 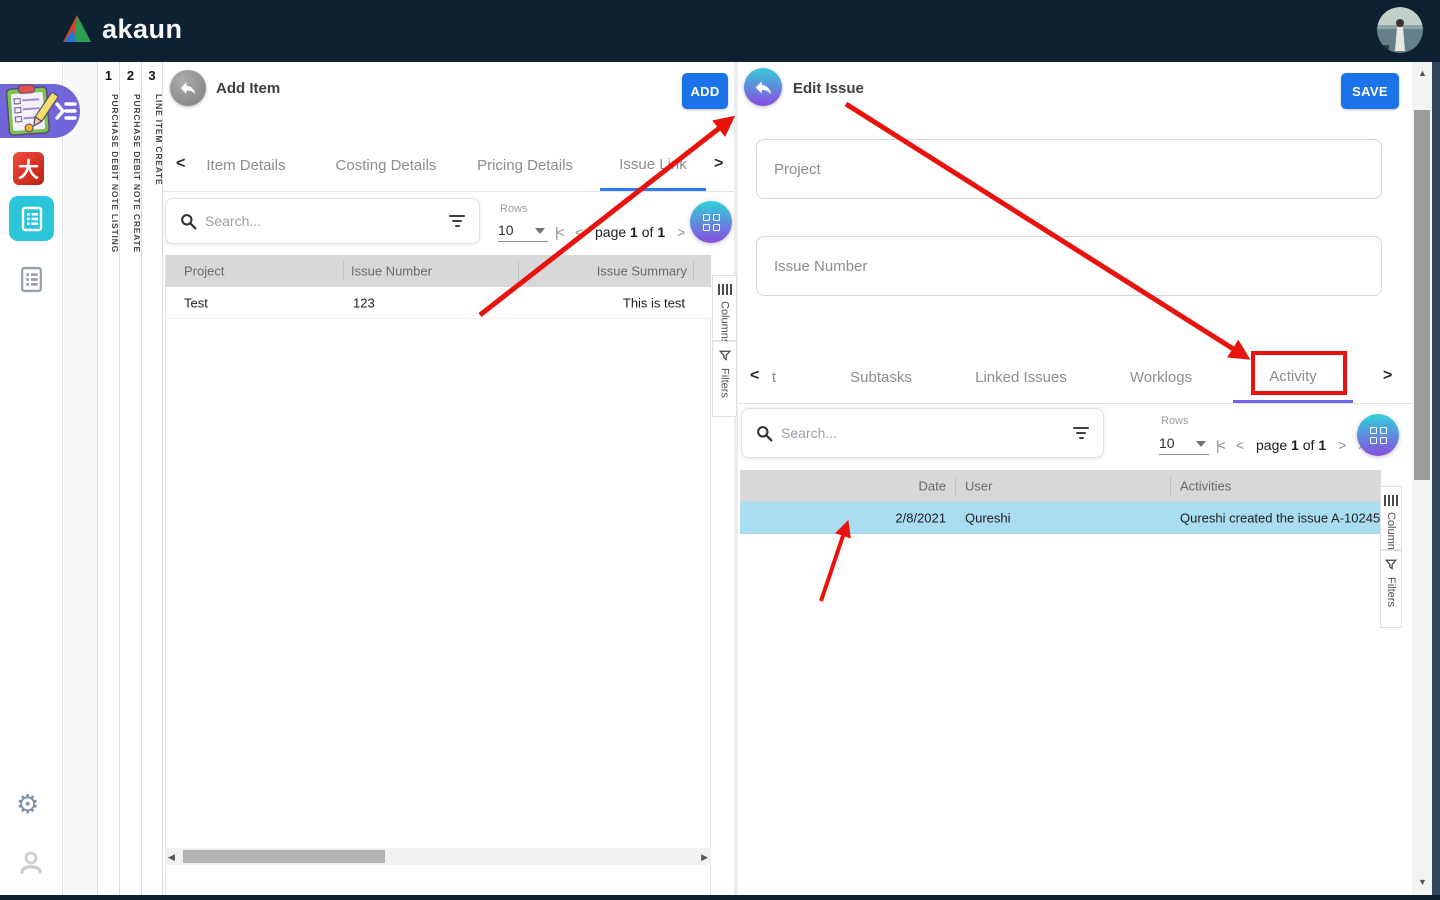 I want to click on page-indicator: page 1 of 1, so click(x=630, y=232).